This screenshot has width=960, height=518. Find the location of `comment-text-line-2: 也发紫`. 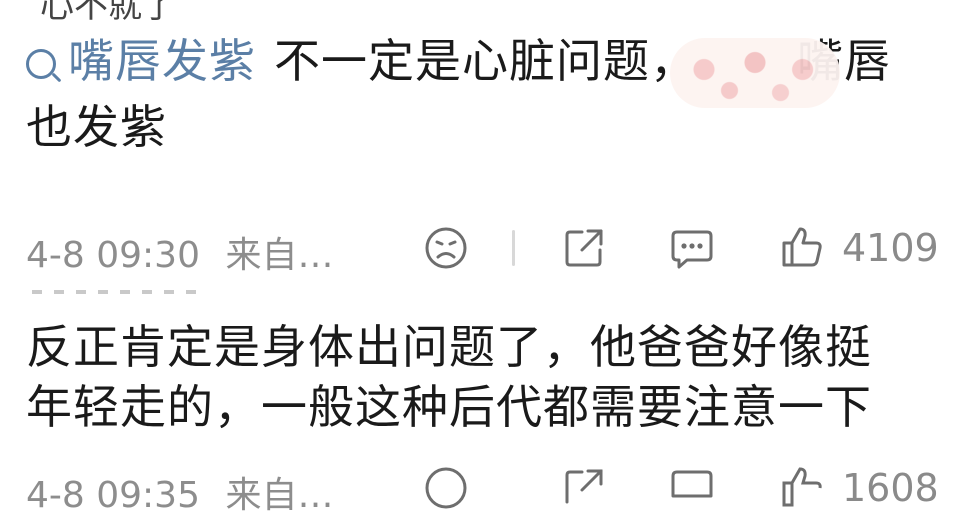

comment-text-line-2: 也发紫 is located at coordinates (96, 127).